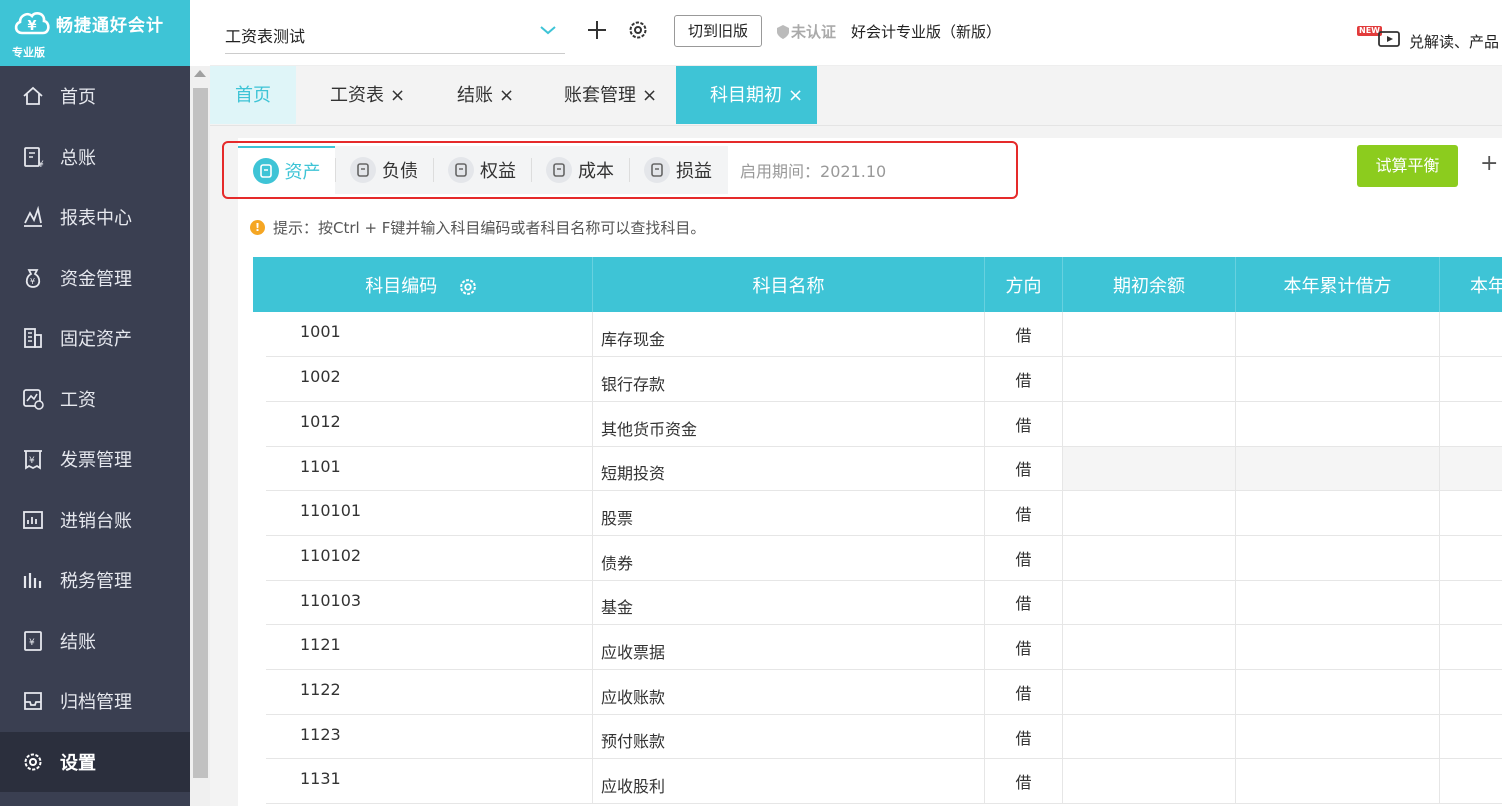 The height and width of the screenshot is (806, 1502). What do you see at coordinates (416, 558) in the screenshot?
I see `account-code: 110102` at bounding box center [416, 558].